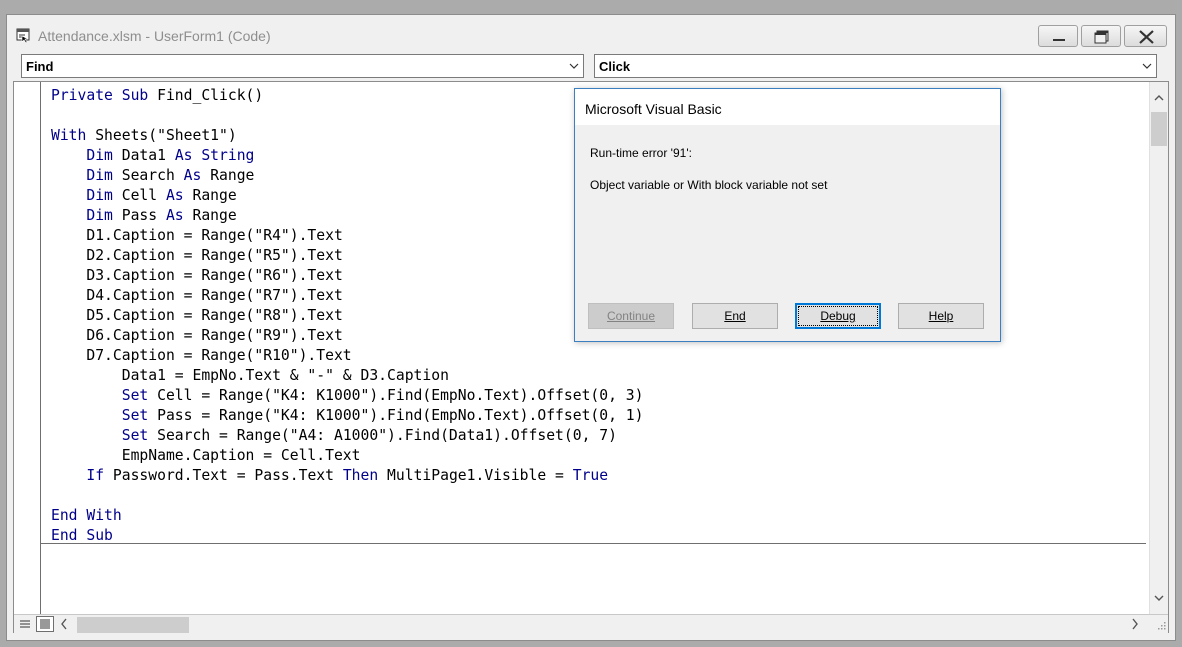  What do you see at coordinates (1135, 624) in the screenshot?
I see `scroll-right-icon` at bounding box center [1135, 624].